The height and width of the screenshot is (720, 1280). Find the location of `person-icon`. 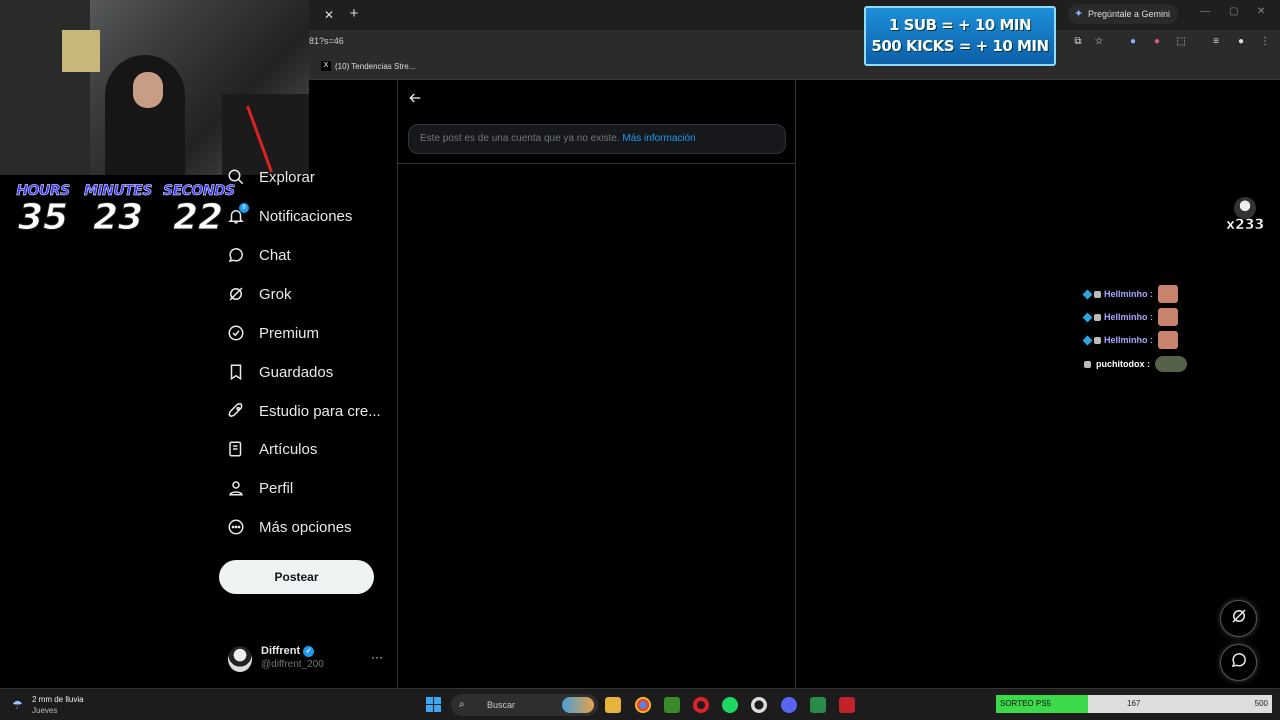

person-icon is located at coordinates (236, 488).